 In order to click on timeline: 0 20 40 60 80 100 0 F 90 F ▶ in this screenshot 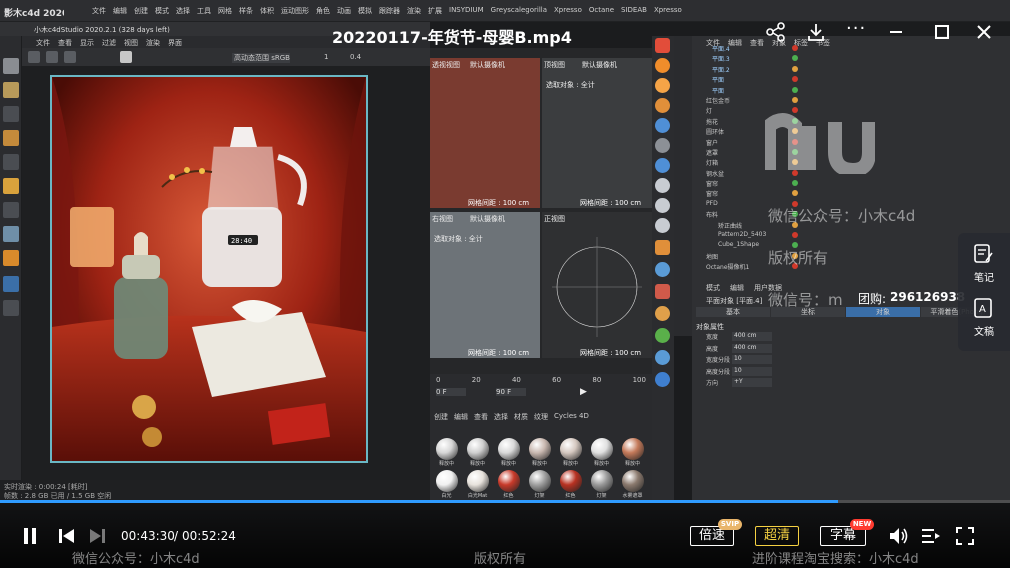, I will do `click(541, 392)`.